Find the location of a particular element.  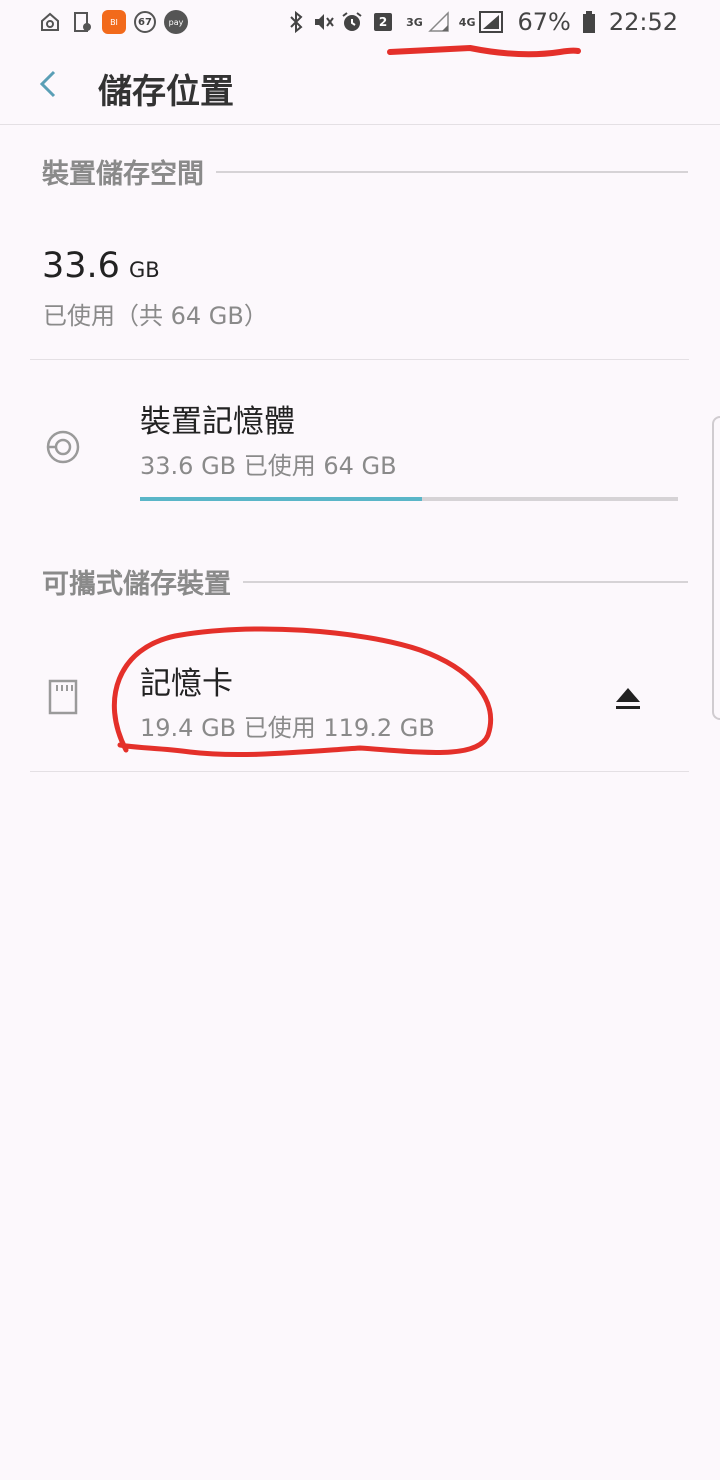

section-header-label: 可攜式儲存裝置 is located at coordinates (136, 584).